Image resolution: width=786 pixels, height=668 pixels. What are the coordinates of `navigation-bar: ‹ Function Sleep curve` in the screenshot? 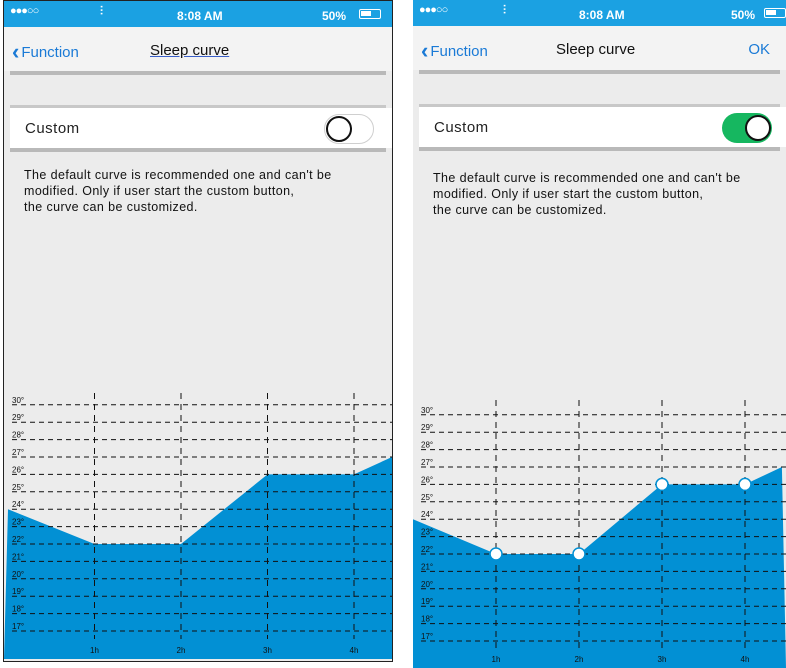 It's located at (198, 49).